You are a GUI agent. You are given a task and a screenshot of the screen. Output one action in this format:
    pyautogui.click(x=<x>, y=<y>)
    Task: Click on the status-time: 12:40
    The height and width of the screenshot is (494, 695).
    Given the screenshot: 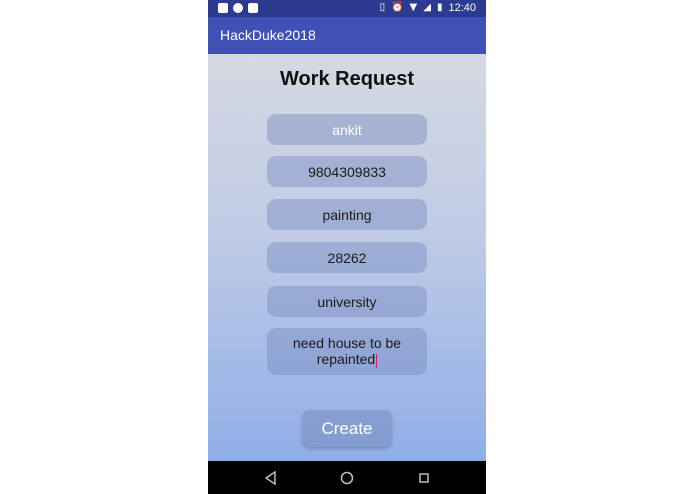 What is the action you would take?
    pyautogui.click(x=462, y=8)
    